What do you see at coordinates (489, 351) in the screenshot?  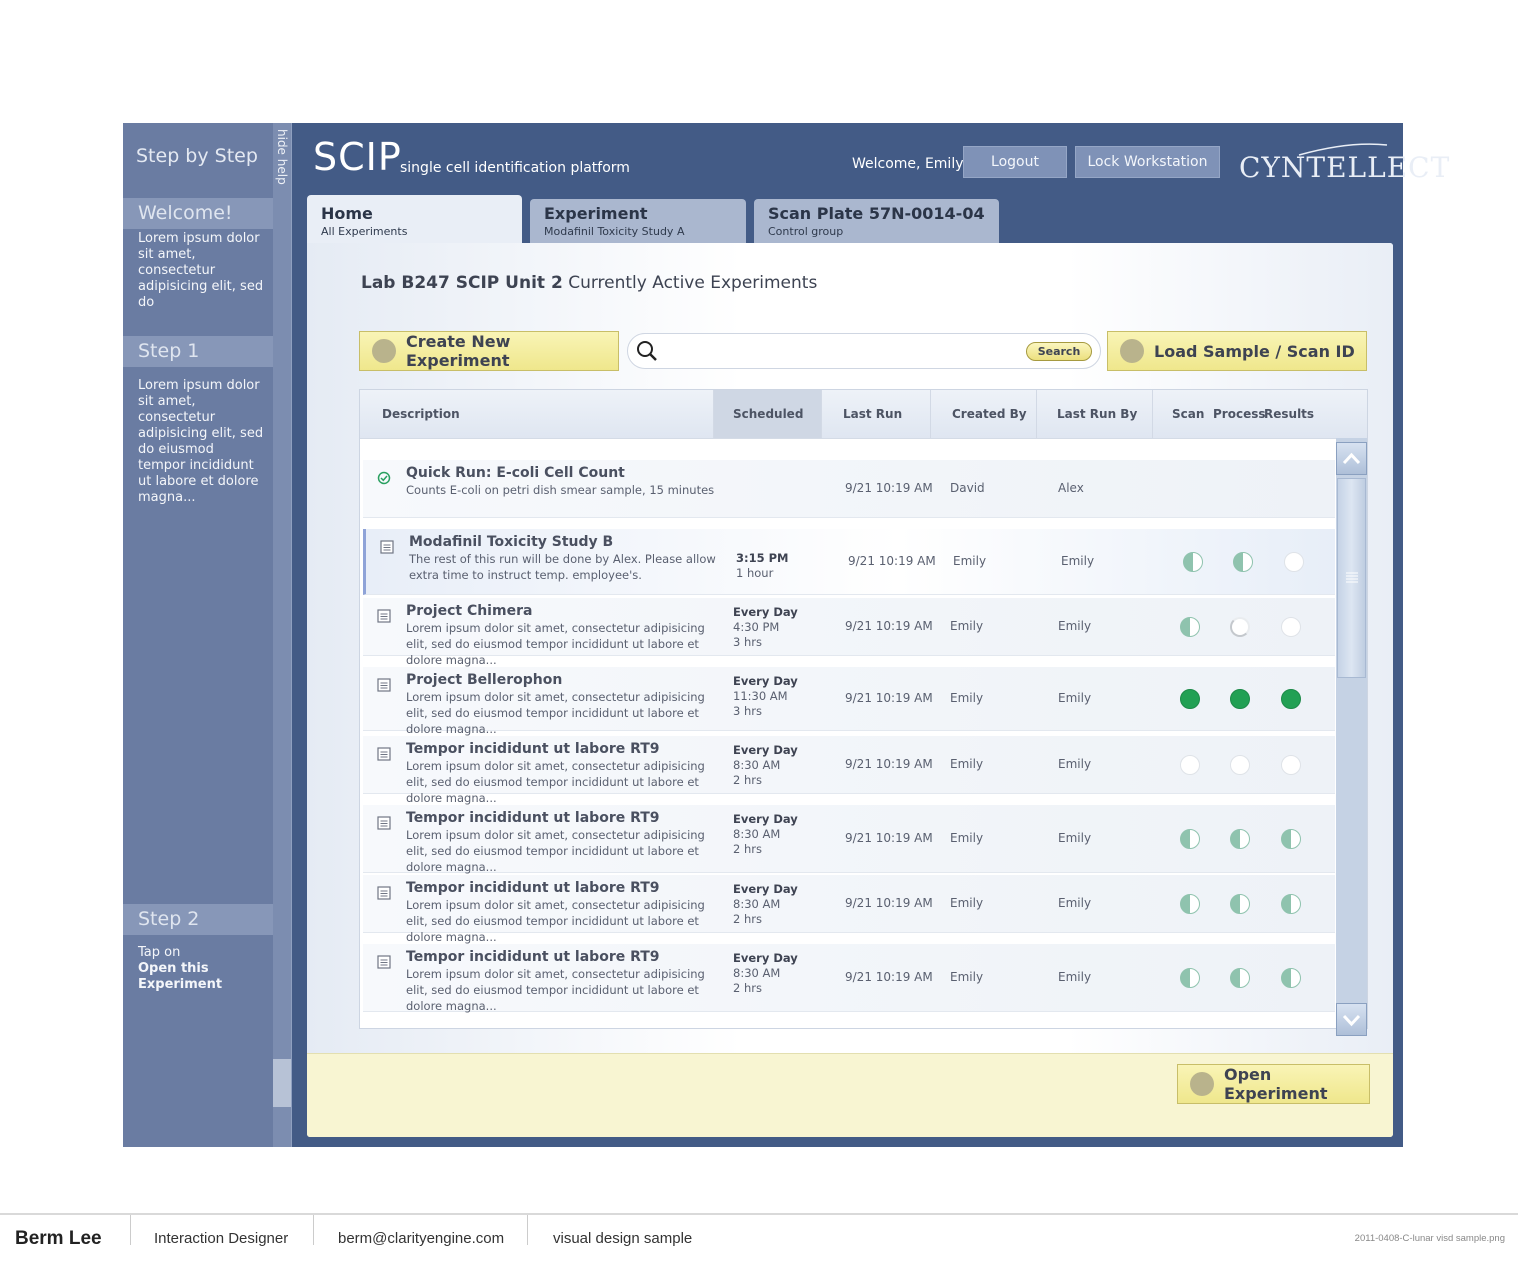 I see `create-experiment-button: Create New Experiment` at bounding box center [489, 351].